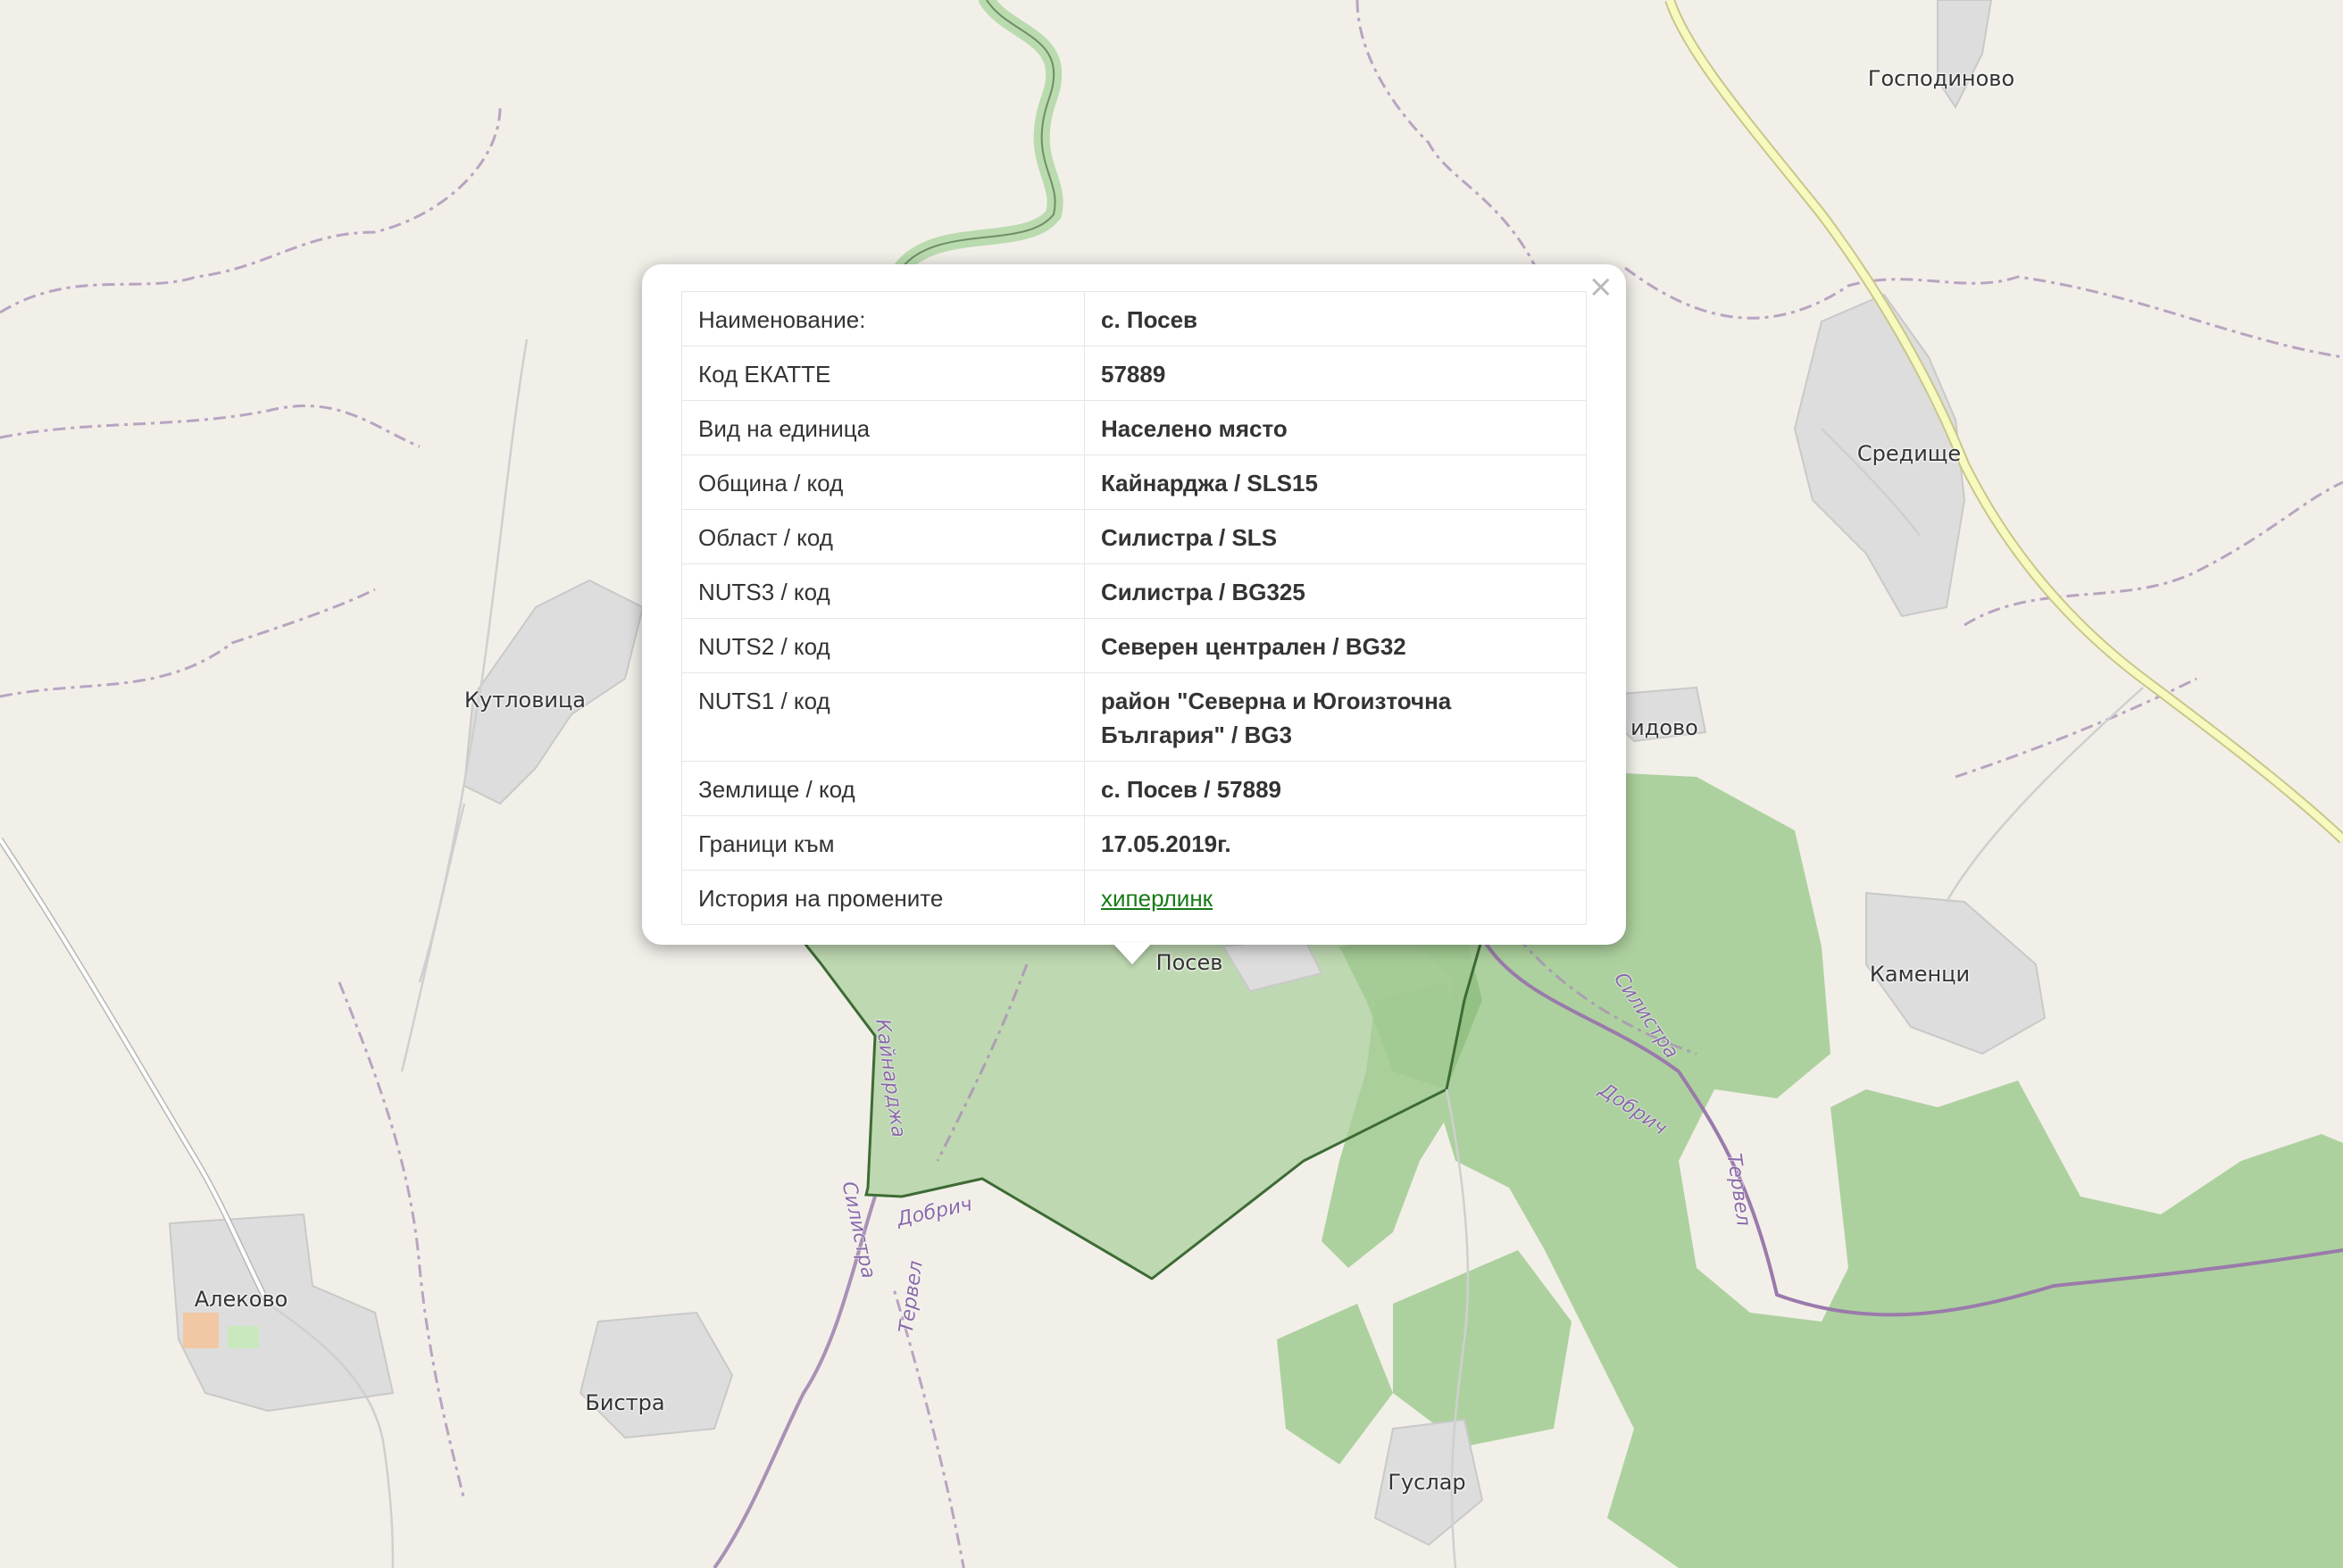  Describe the element at coordinates (883, 373) in the screenshot. I see `row-label: Код ЕКАТТЕ` at that location.